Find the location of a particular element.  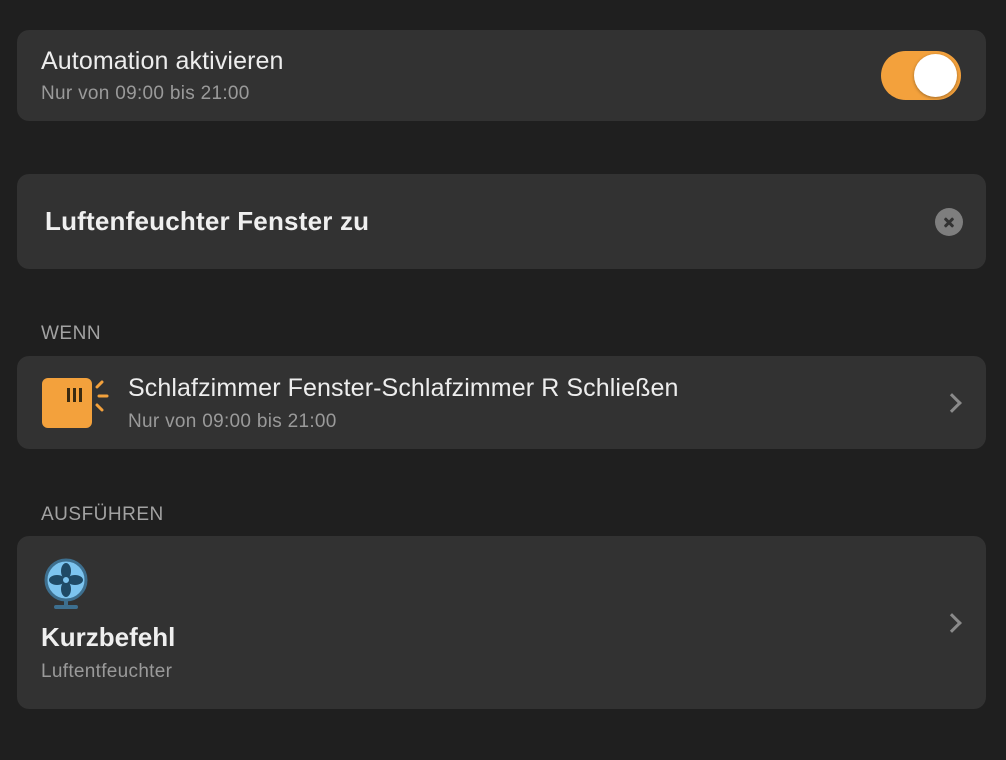

automation-toggle-switch is located at coordinates (921, 75).